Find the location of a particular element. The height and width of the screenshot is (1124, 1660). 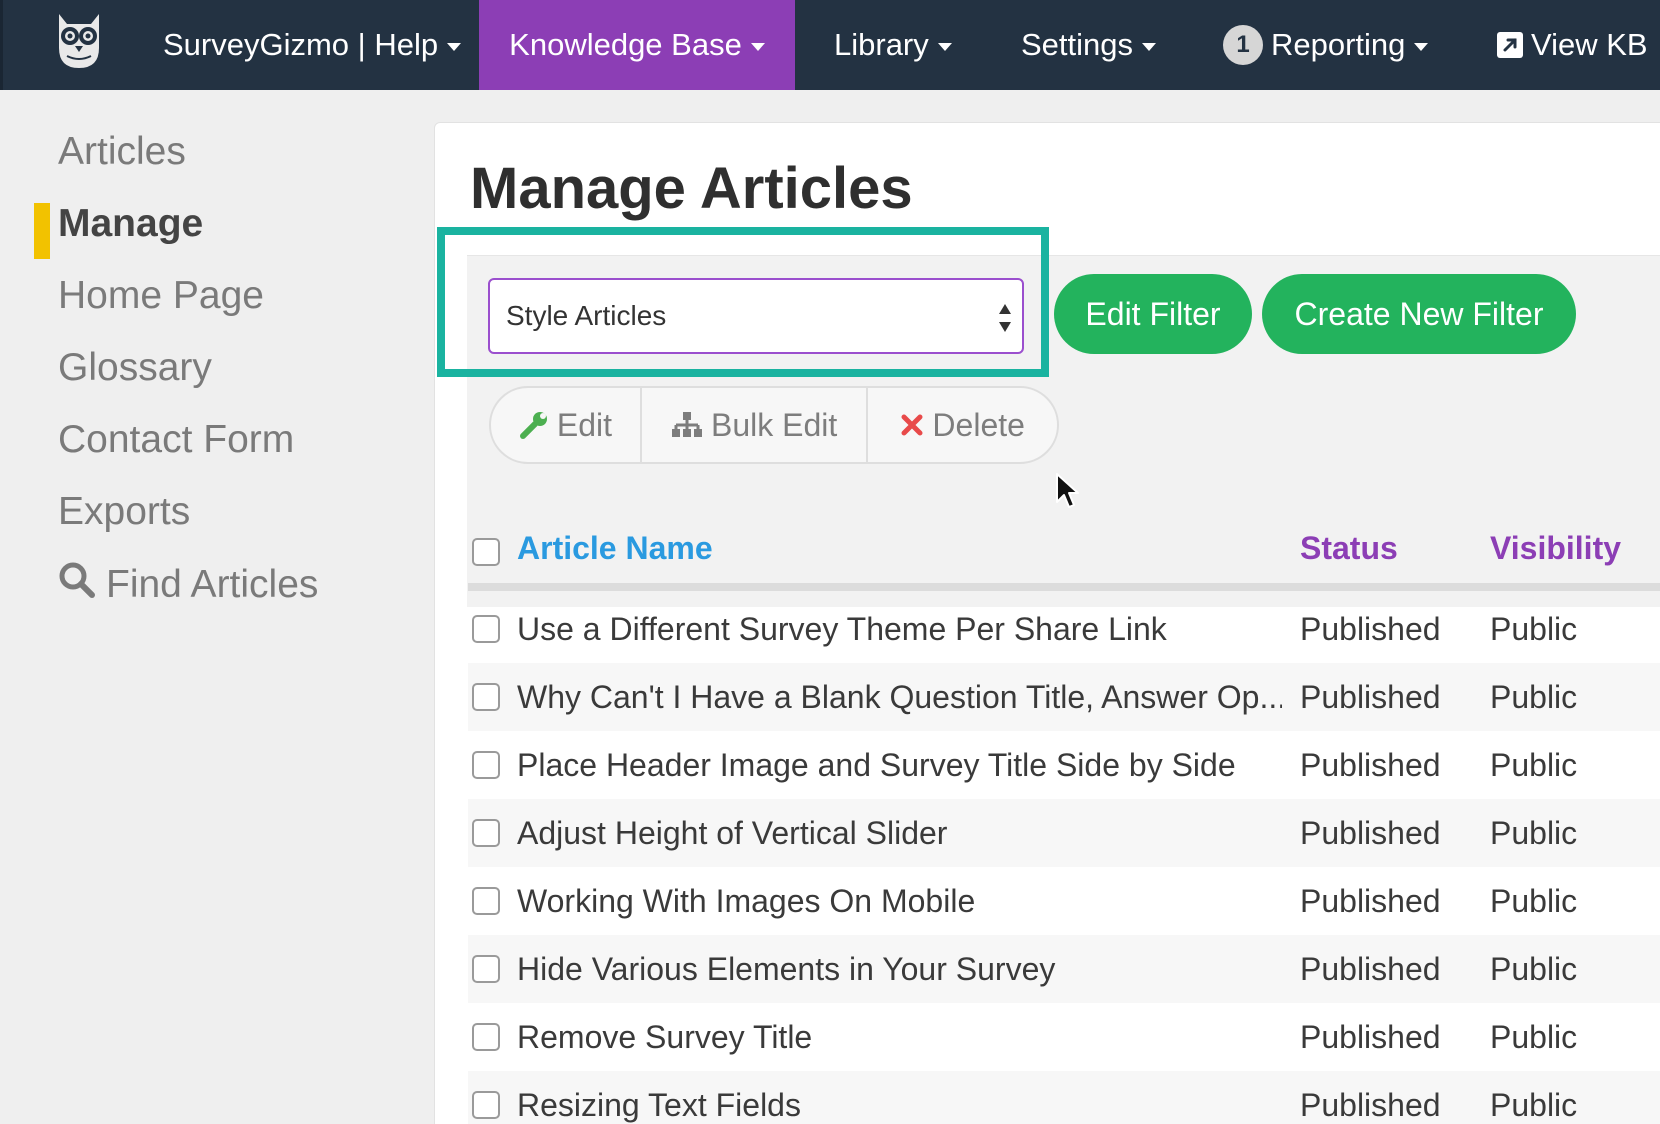

column-header-article-name: Article Name is located at coordinates (615, 548).